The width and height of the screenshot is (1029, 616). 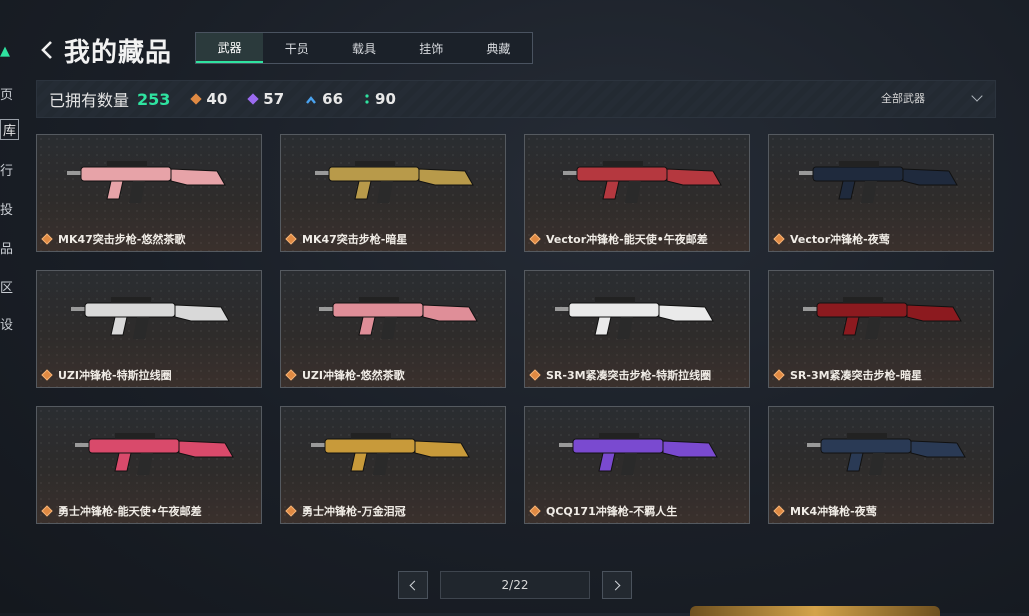 I want to click on item-card: UZI冲锋枪-悠然茶歌, so click(x=393, y=329).